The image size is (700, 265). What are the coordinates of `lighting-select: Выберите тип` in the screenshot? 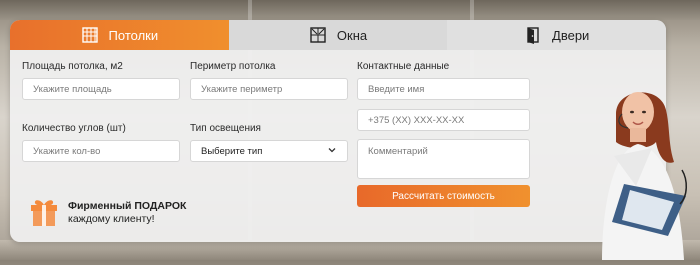 It's located at (269, 151).